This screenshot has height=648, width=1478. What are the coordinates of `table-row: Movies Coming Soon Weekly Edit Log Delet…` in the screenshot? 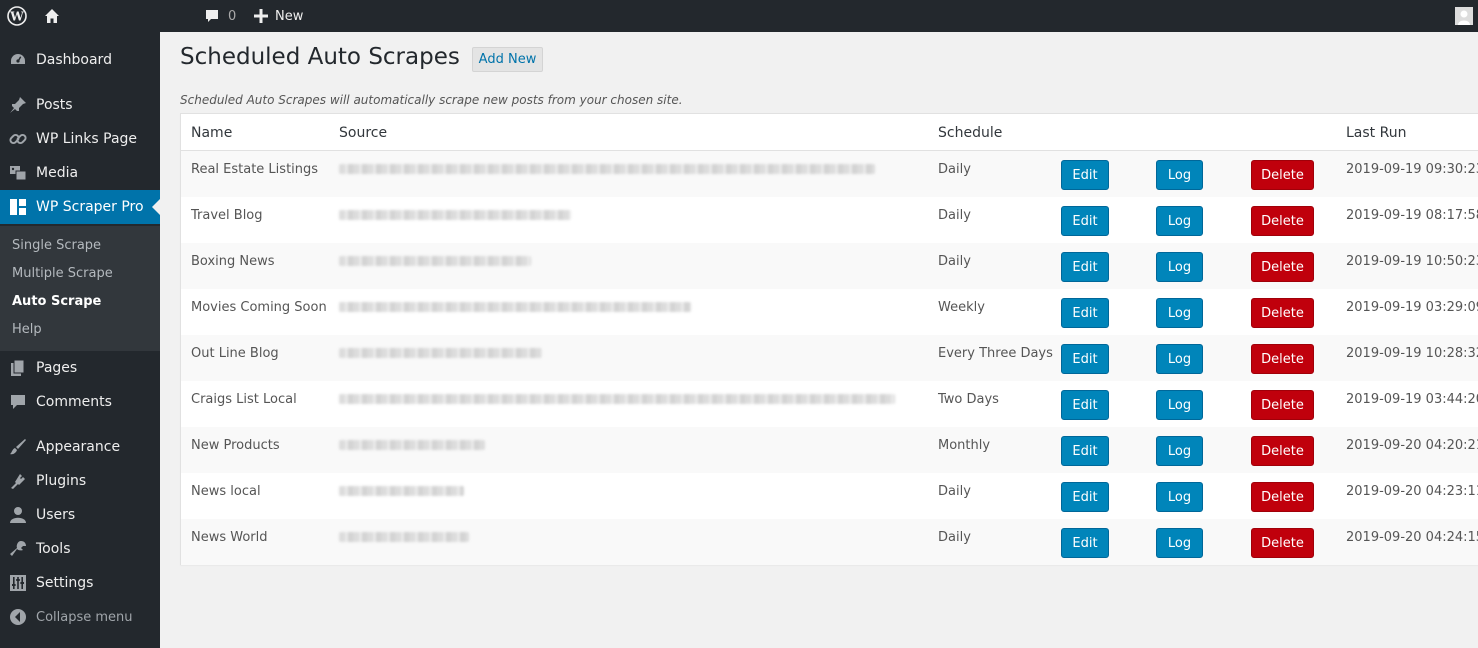 It's located at (829, 312).